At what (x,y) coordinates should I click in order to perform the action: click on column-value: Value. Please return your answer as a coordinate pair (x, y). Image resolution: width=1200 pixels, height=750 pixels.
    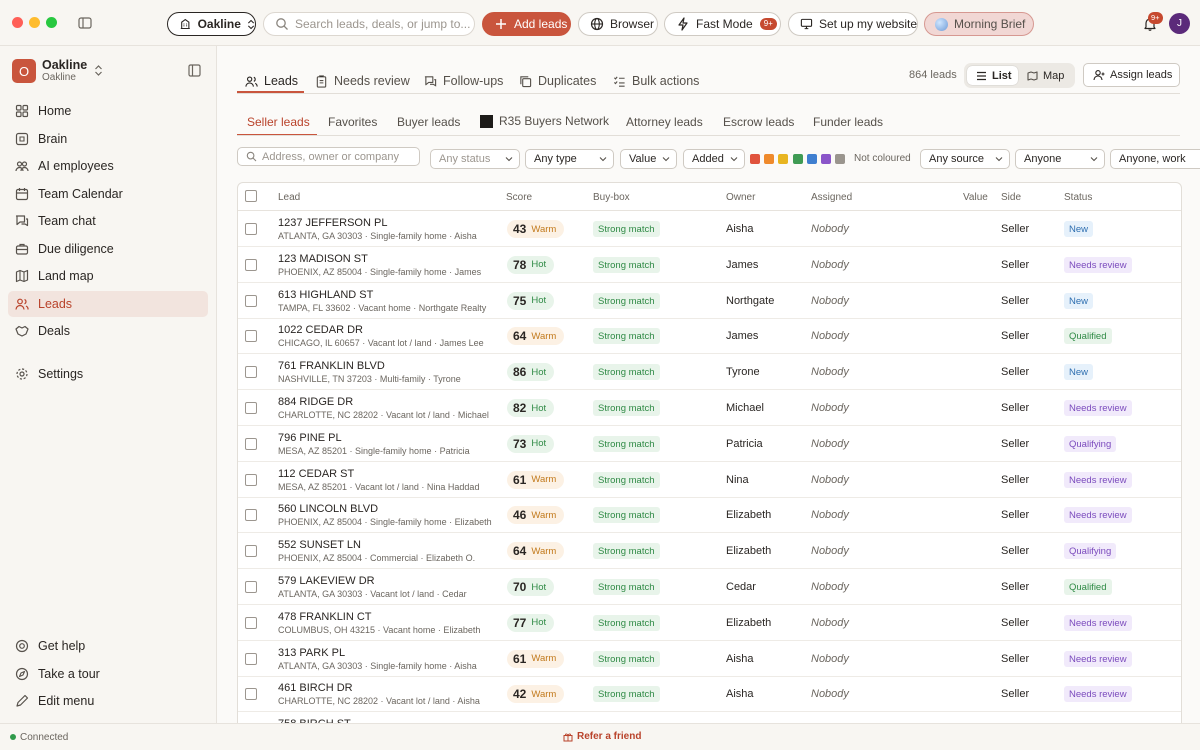
    Looking at the image, I should click on (975, 197).